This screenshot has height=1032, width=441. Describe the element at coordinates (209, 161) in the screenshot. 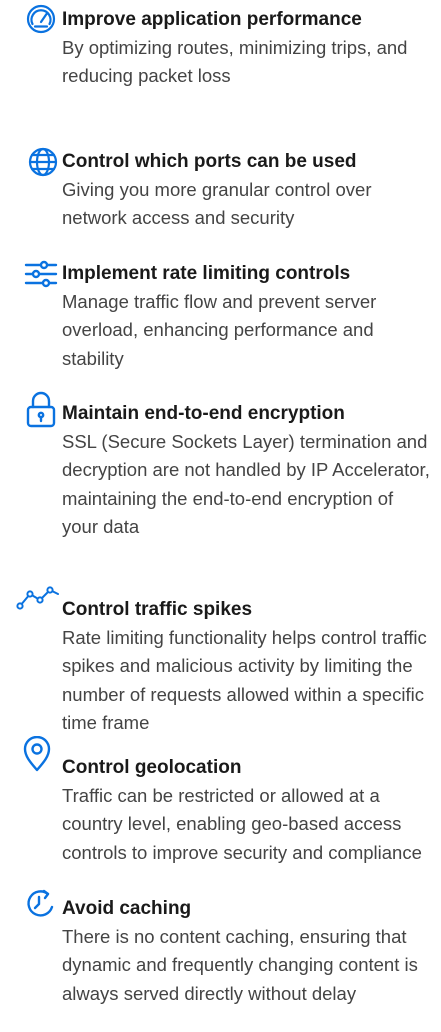

I see `feature-title: Control which ports can be used` at that location.